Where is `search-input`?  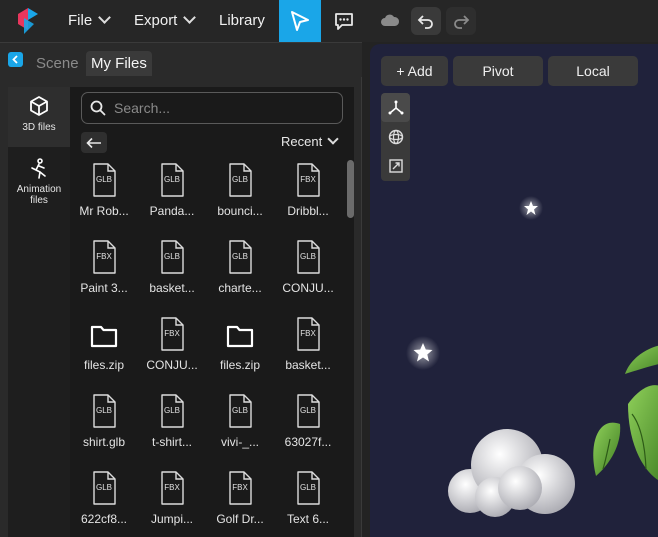 search-input is located at coordinates (219, 108).